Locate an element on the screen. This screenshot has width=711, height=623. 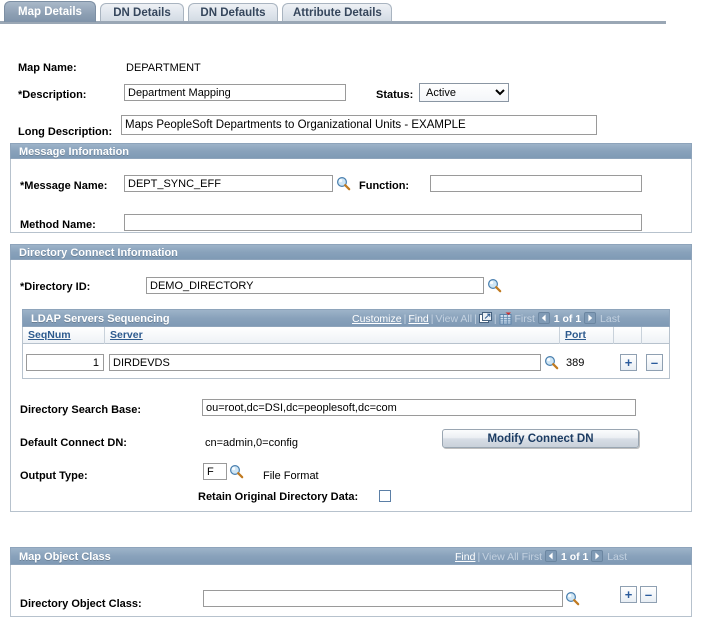
ldap-remove-row-button: – is located at coordinates (654, 362).